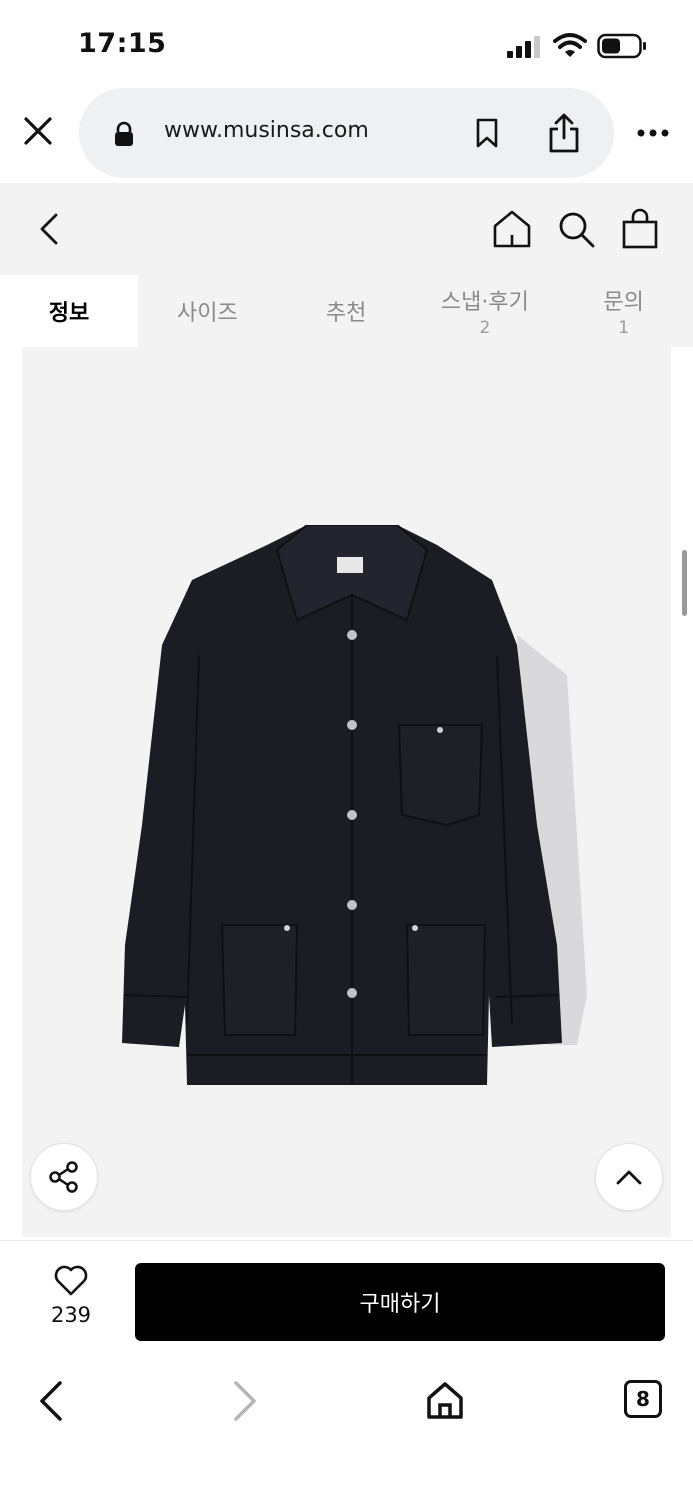 The height and width of the screenshot is (1500, 693). I want to click on browser-back-icon, so click(50, 1401).